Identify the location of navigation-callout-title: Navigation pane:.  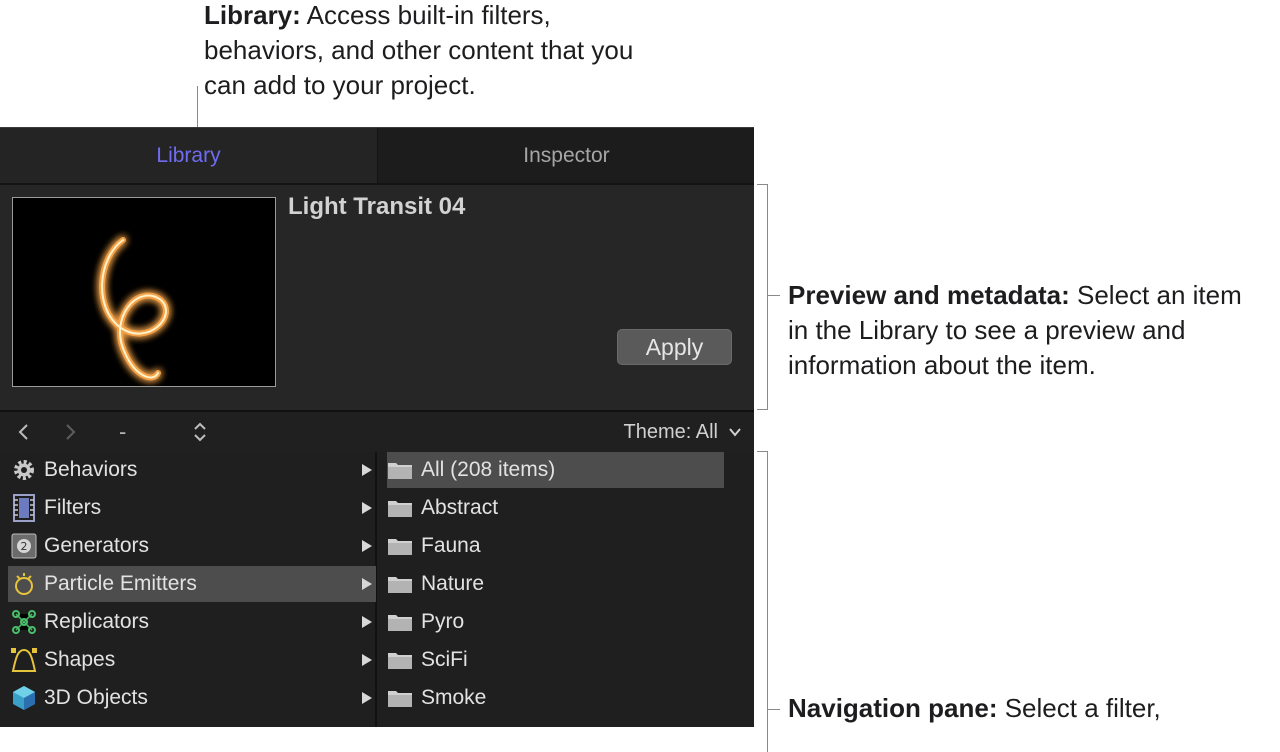
(893, 708).